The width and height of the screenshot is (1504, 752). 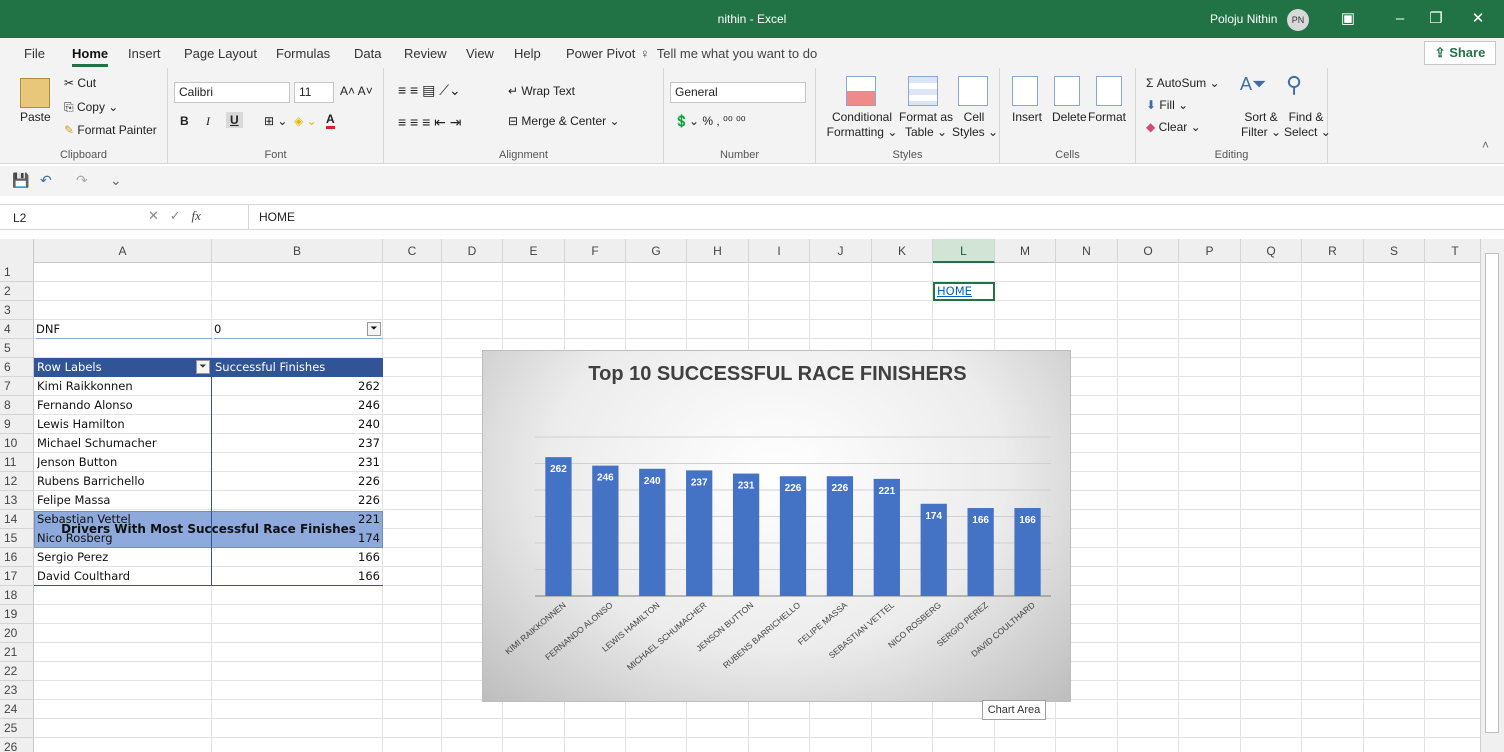 What do you see at coordinates (17, 671) in the screenshot?
I see `row-header-22: 22` at bounding box center [17, 671].